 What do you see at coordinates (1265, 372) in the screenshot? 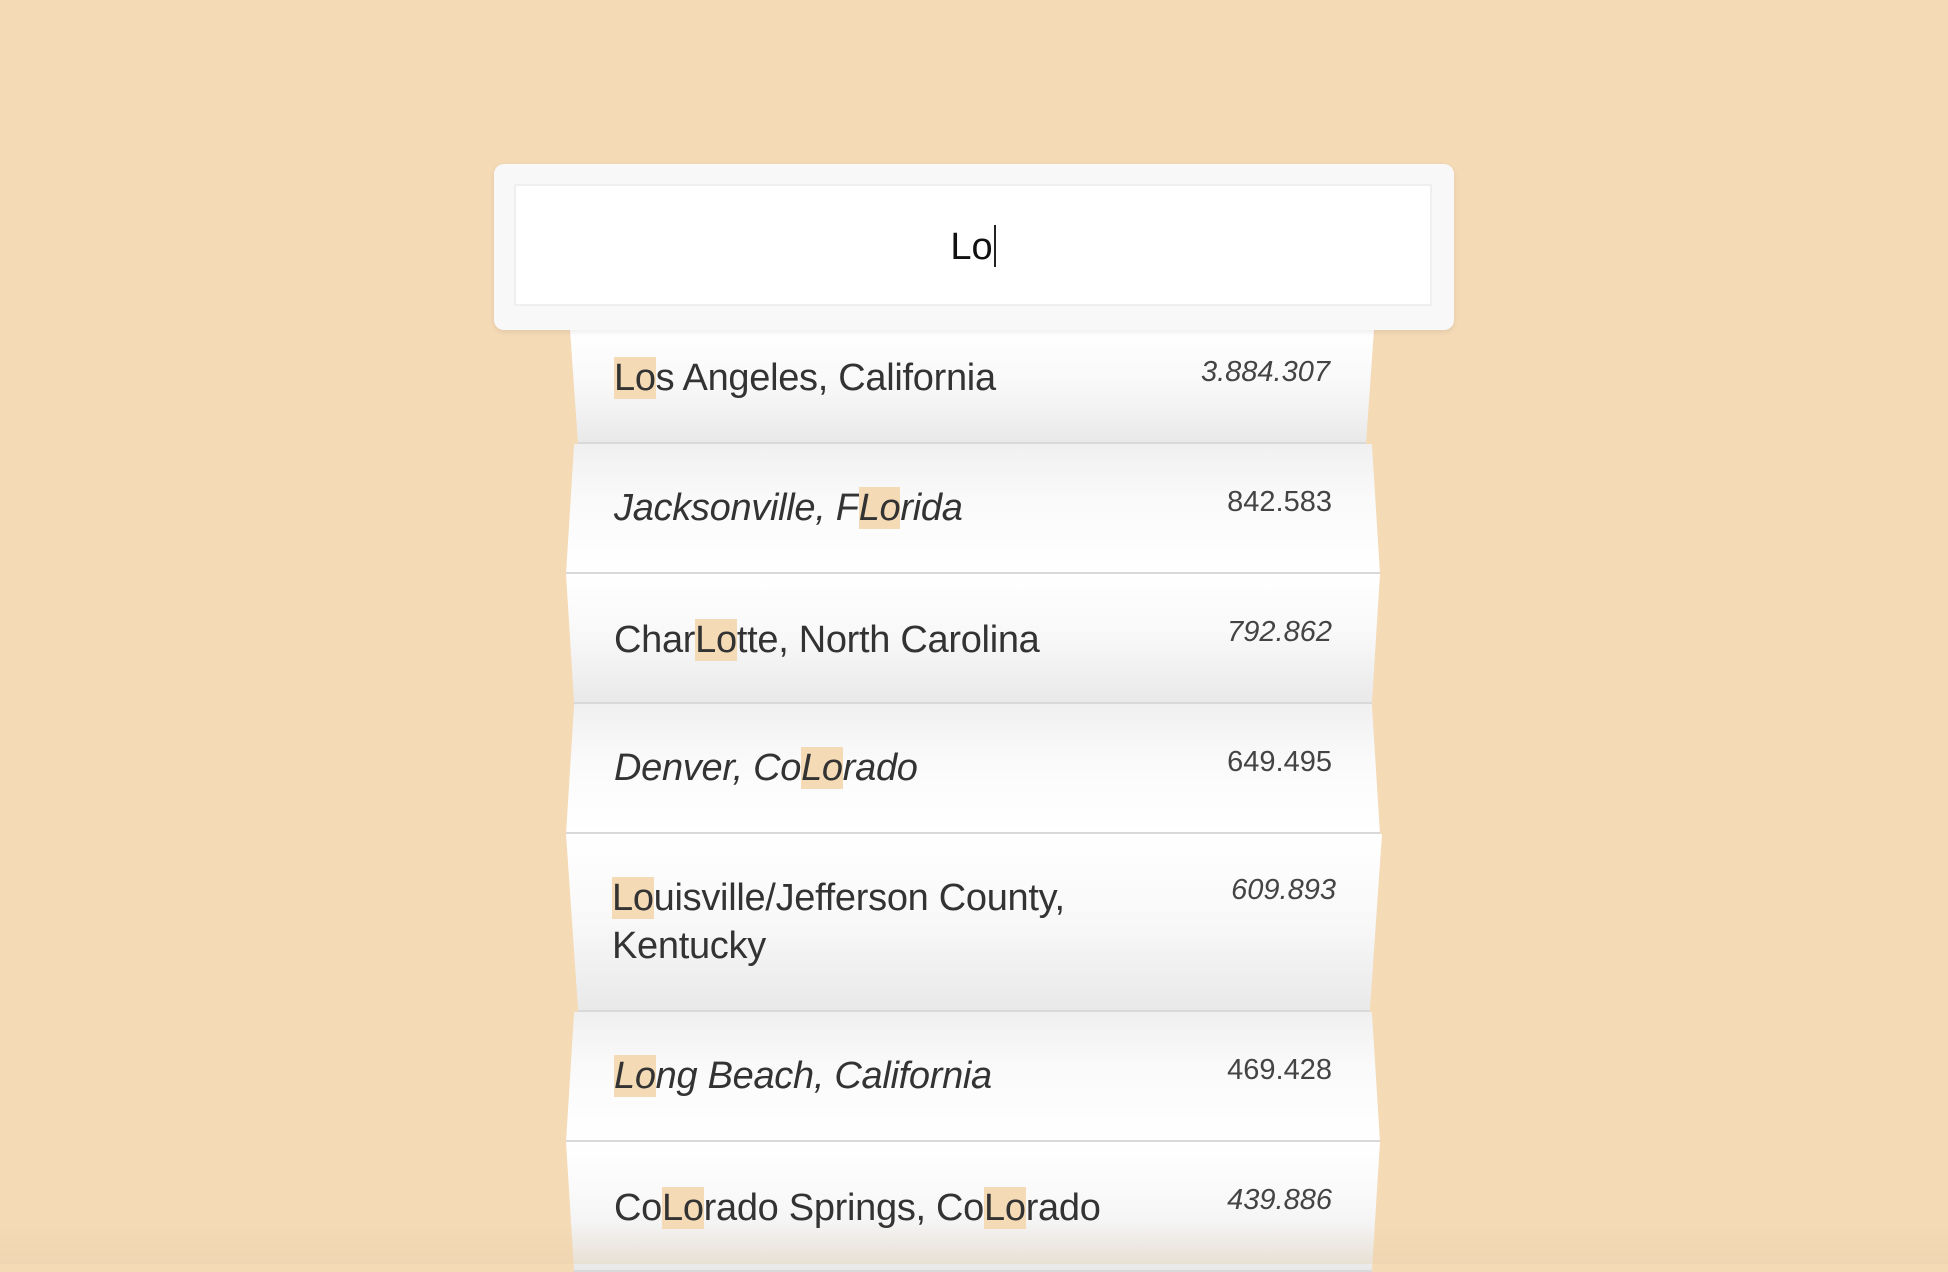
I see `population: 3.884.307` at bounding box center [1265, 372].